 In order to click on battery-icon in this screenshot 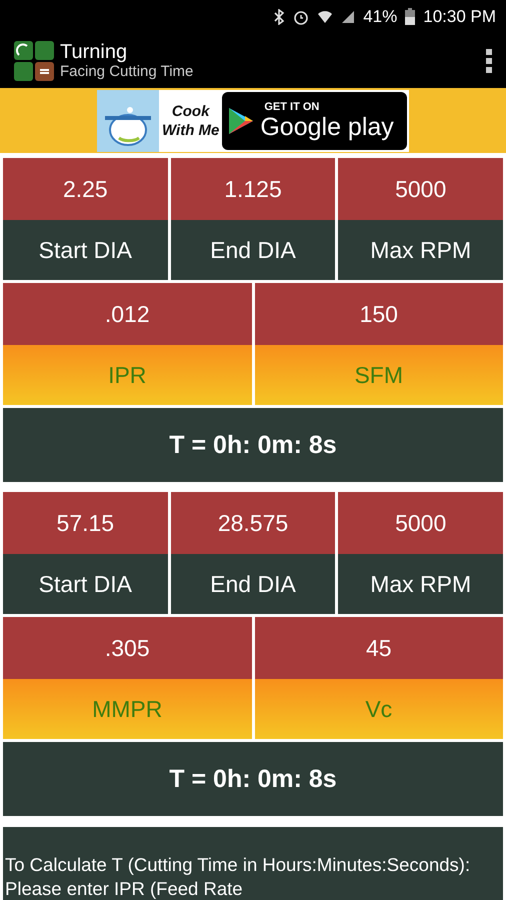, I will do `click(410, 16)`.